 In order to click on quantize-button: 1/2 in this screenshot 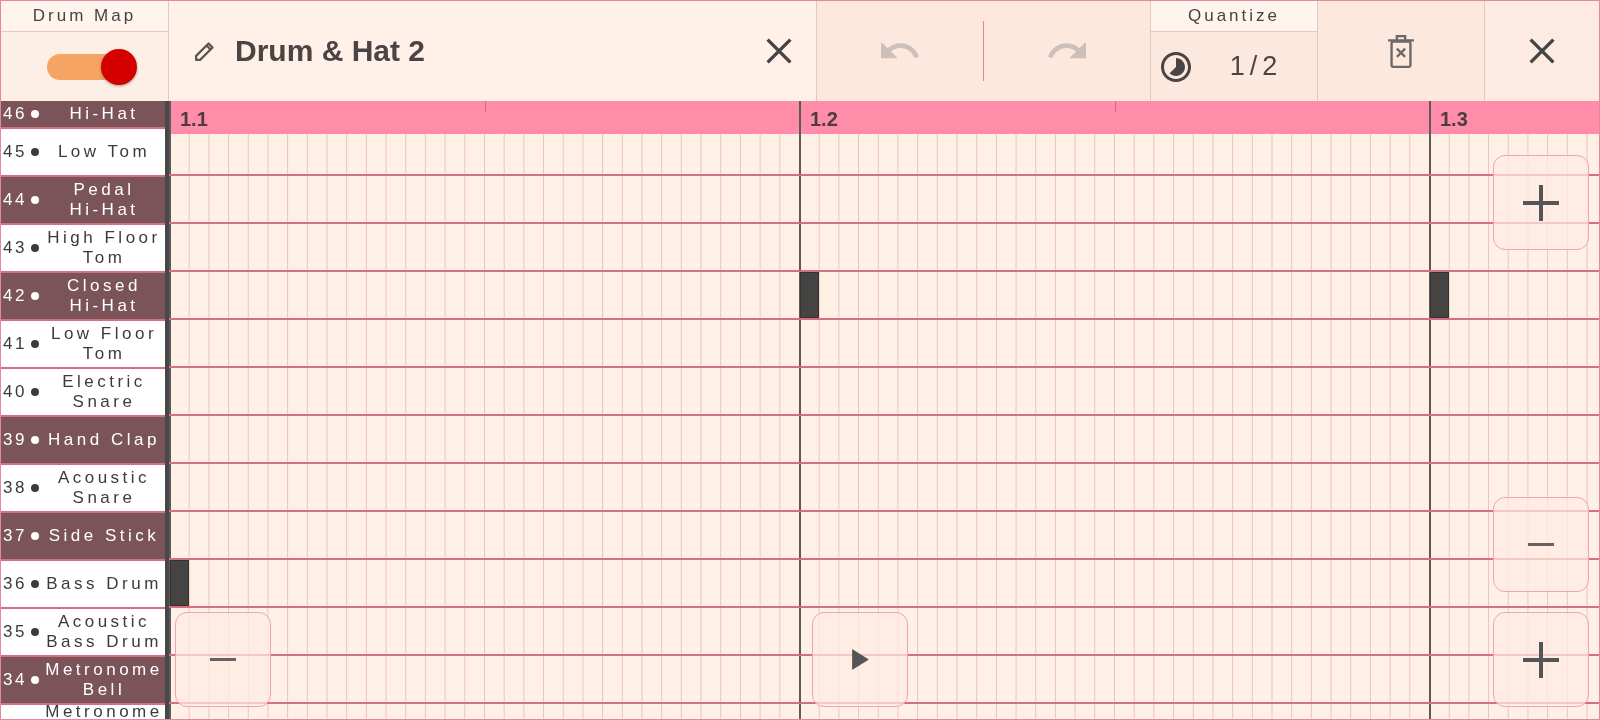, I will do `click(1234, 66)`.